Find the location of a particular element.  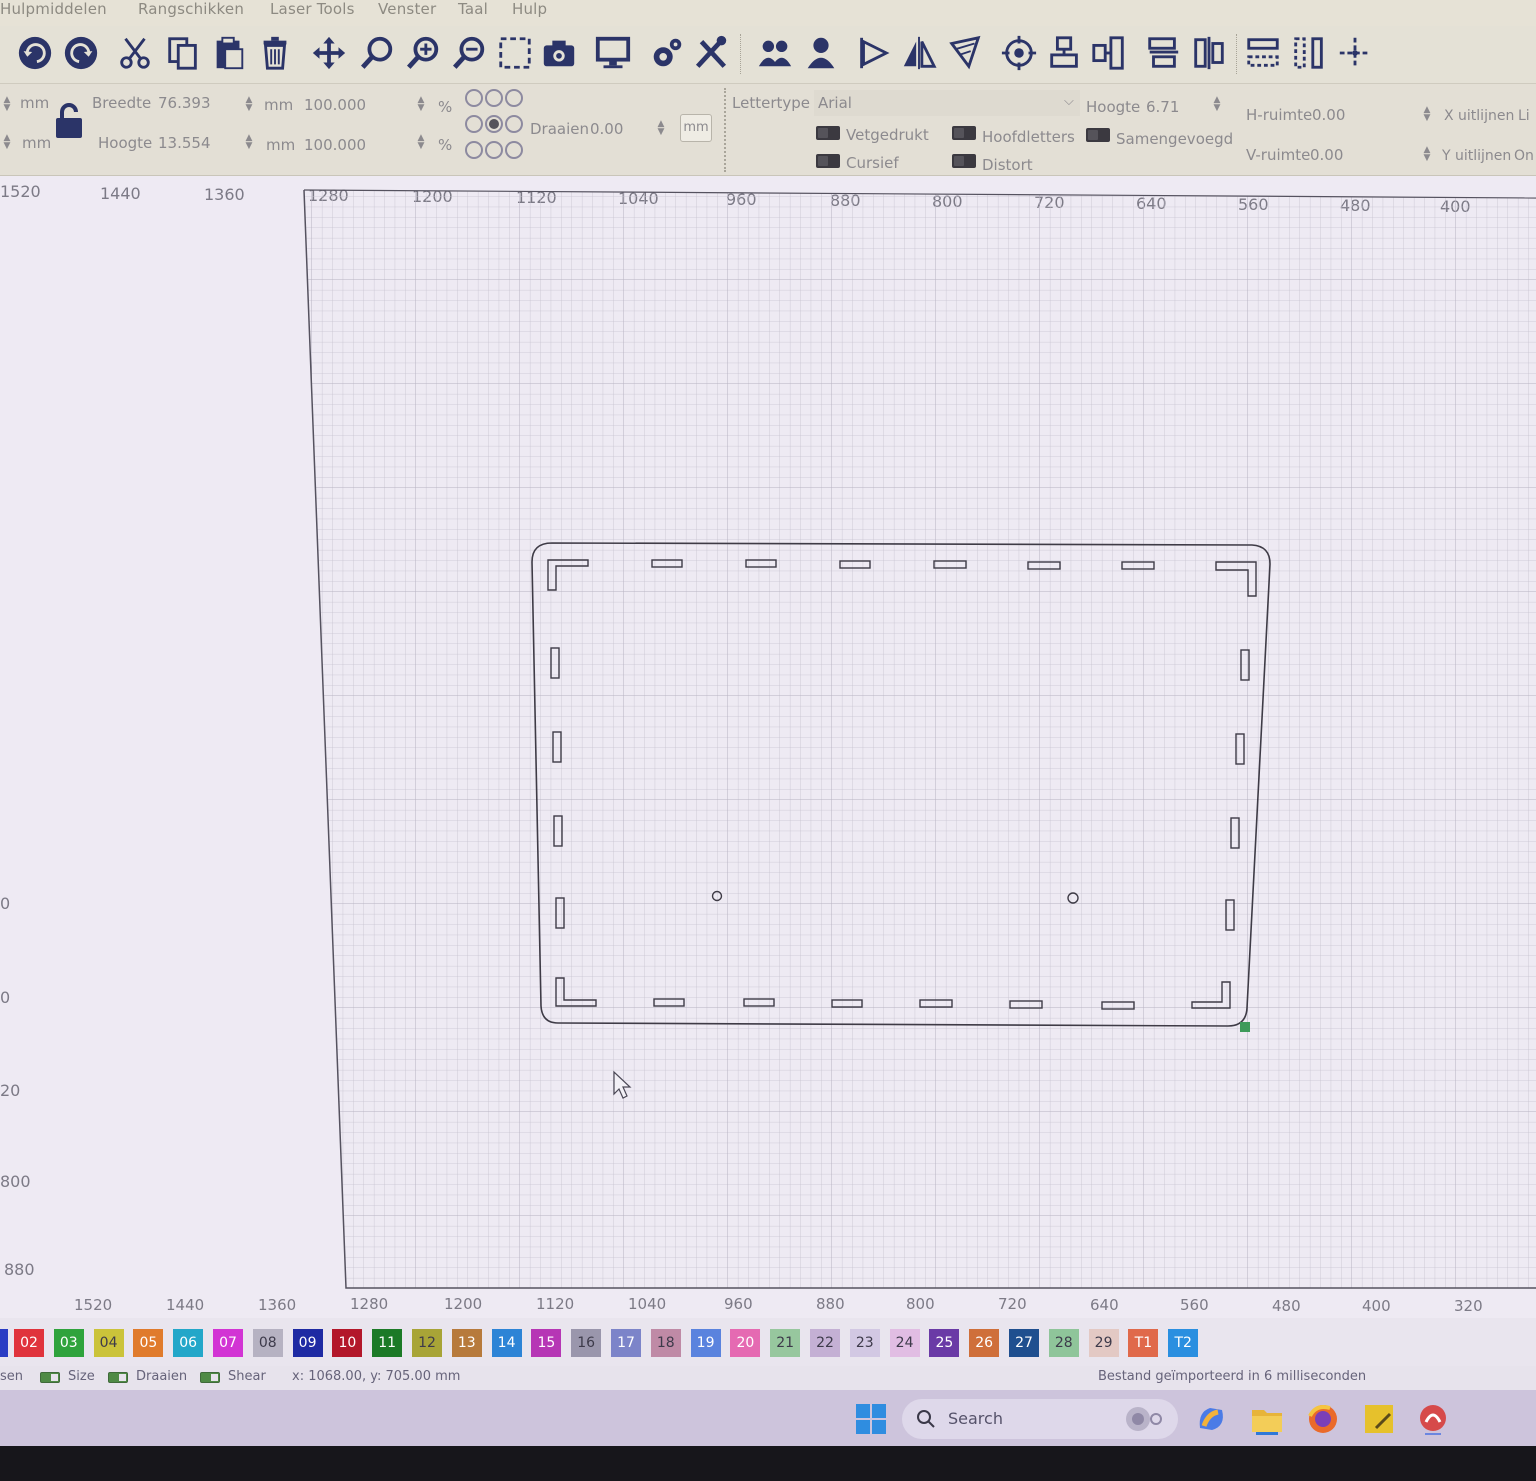

paste-icon is located at coordinates (229, 53).